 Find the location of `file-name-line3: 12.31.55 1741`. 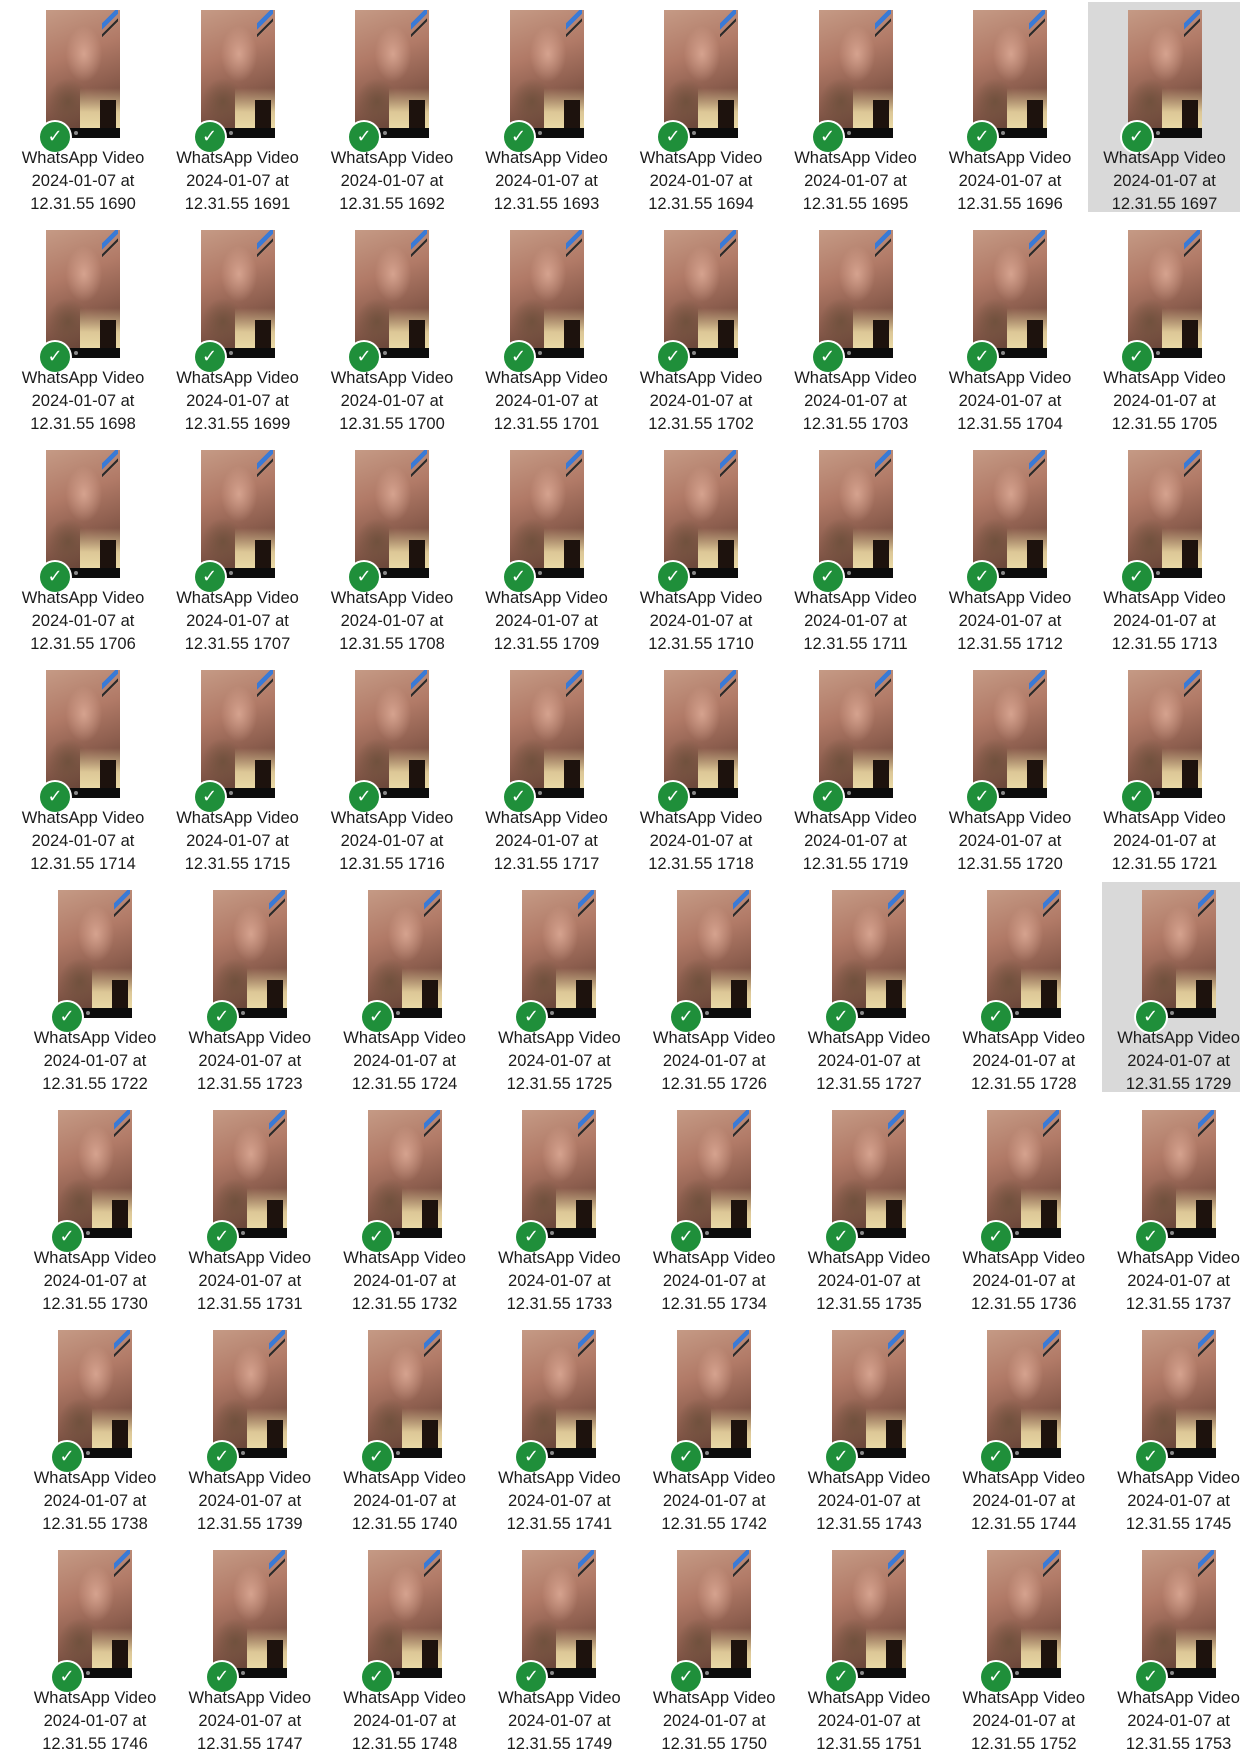

file-name-line3: 12.31.55 1741 is located at coordinates (559, 1524).